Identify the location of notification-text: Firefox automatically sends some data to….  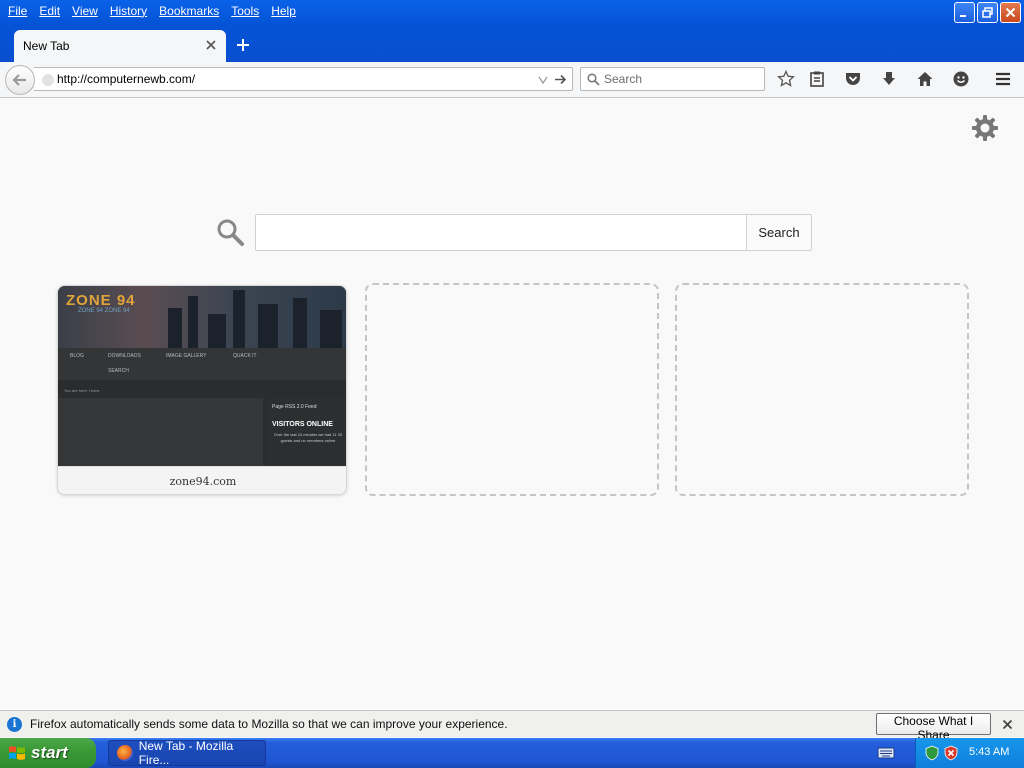
(269, 724).